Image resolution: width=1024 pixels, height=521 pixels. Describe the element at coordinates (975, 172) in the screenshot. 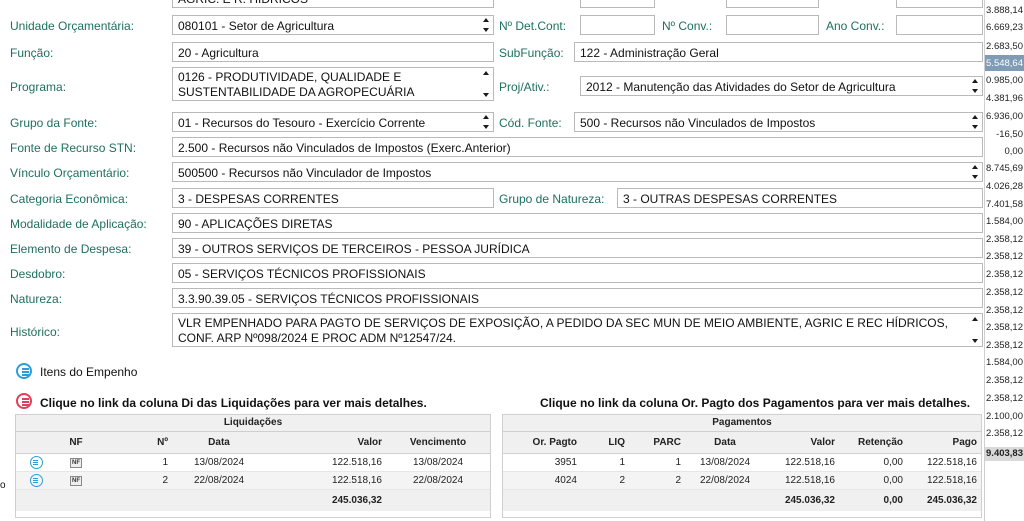

I see `vinculo-spinner-icon` at that location.